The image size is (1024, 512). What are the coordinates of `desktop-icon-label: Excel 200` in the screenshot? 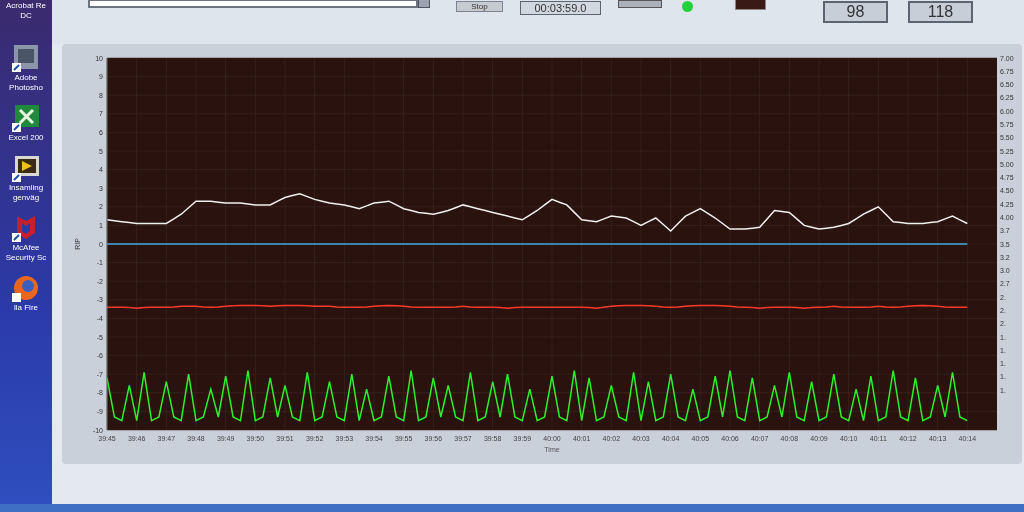 It's located at (26, 138).